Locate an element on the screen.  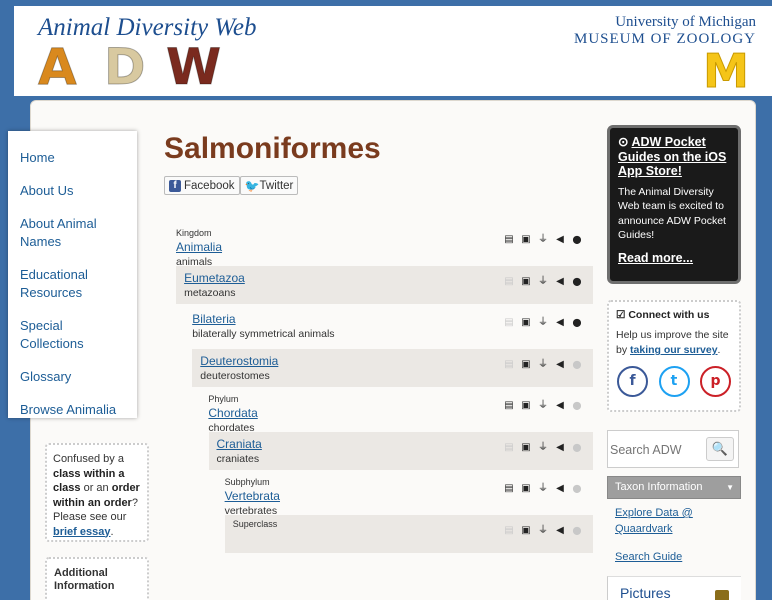
logo-letter-d: D is located at coordinates (125, 67).